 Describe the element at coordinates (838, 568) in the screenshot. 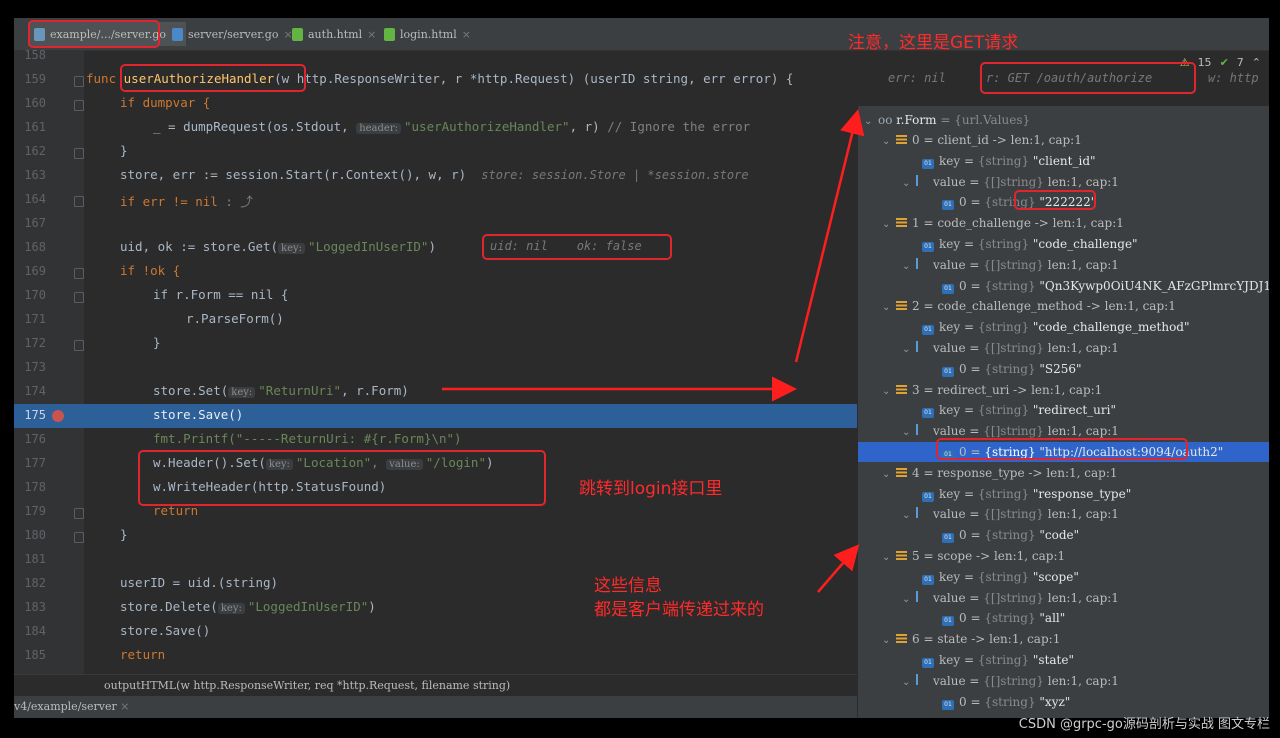

I see `arrow-client-info` at that location.